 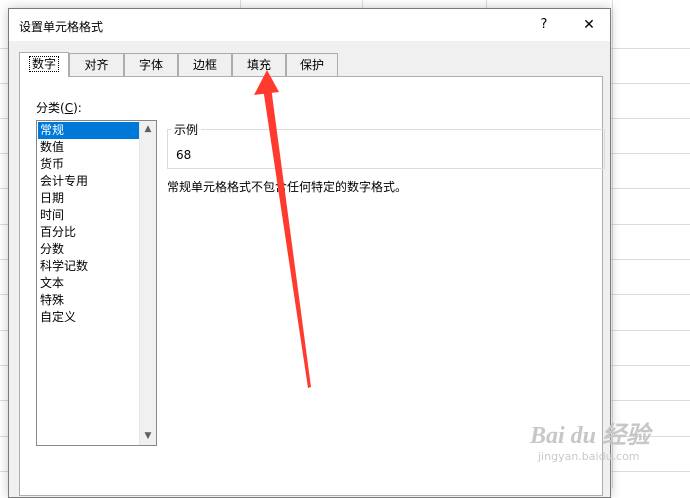 What do you see at coordinates (88, 300) in the screenshot?
I see `list-item-special: 特殊` at bounding box center [88, 300].